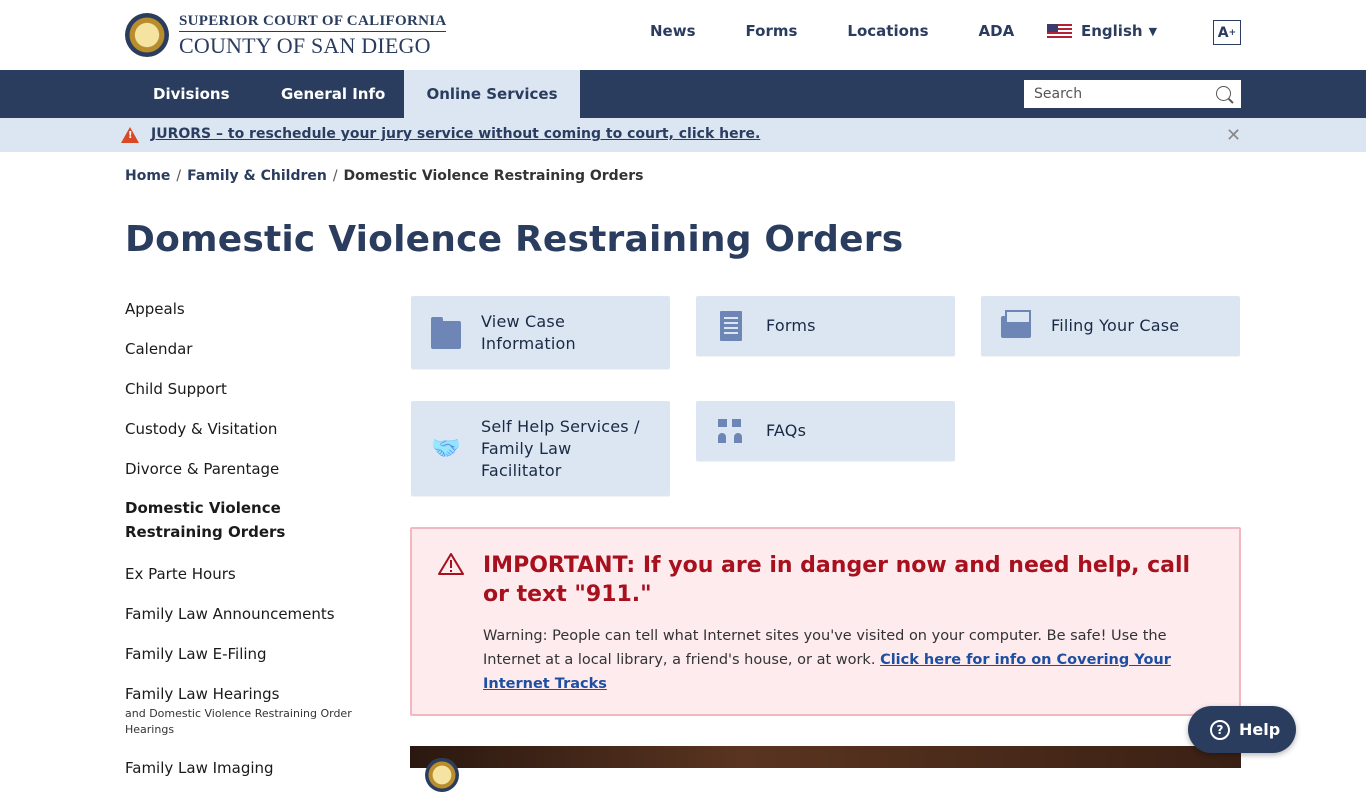 This screenshot has width=1366, height=799. What do you see at coordinates (1260, 729) in the screenshot?
I see `help-label: Help` at bounding box center [1260, 729].